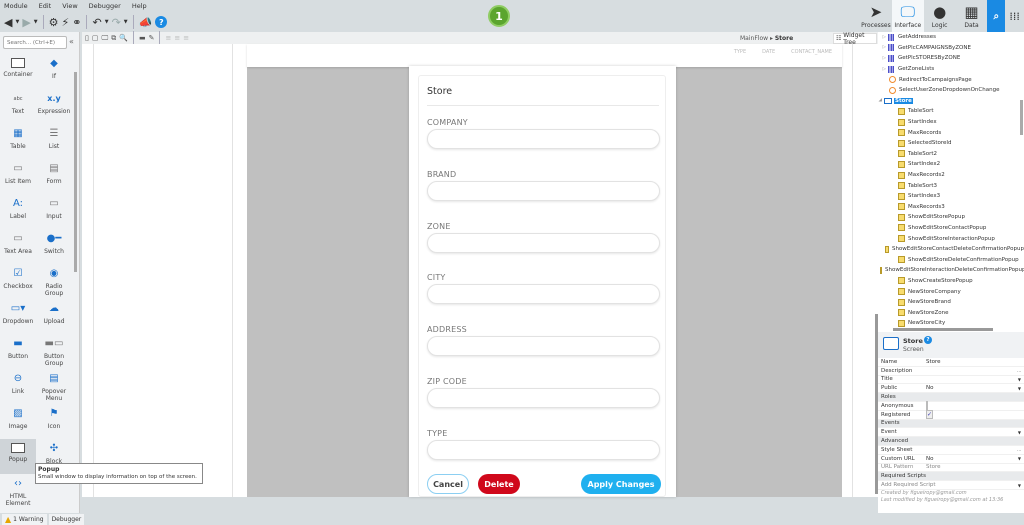 Image resolution: width=1024 pixels, height=525 pixels. I want to click on palette-item-expression: x.y Expression, so click(54, 106).